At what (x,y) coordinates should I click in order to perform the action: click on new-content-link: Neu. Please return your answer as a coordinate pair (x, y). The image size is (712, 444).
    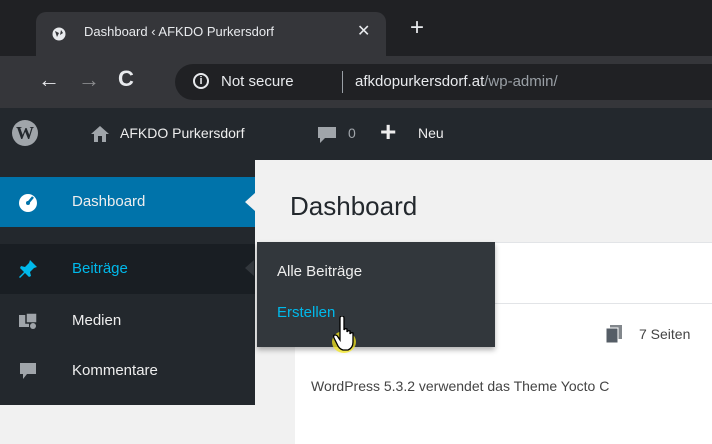
    Looking at the image, I should click on (431, 133).